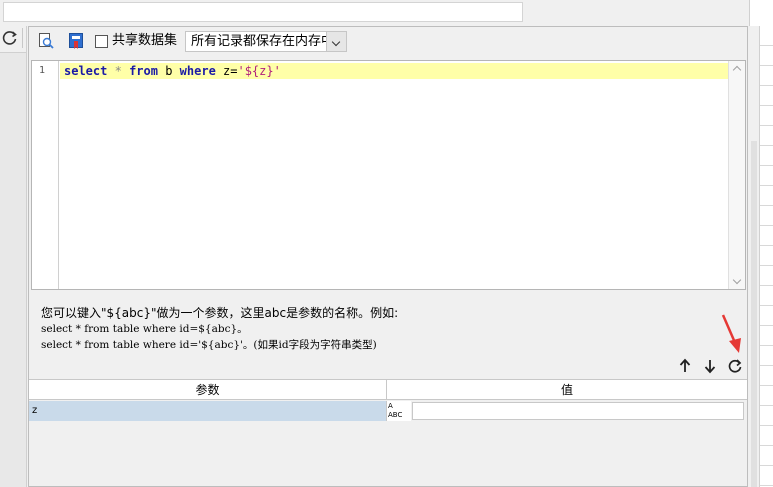 Image resolution: width=773 pixels, height=487 pixels. What do you see at coordinates (263, 12) in the screenshot?
I see `name-input` at bounding box center [263, 12].